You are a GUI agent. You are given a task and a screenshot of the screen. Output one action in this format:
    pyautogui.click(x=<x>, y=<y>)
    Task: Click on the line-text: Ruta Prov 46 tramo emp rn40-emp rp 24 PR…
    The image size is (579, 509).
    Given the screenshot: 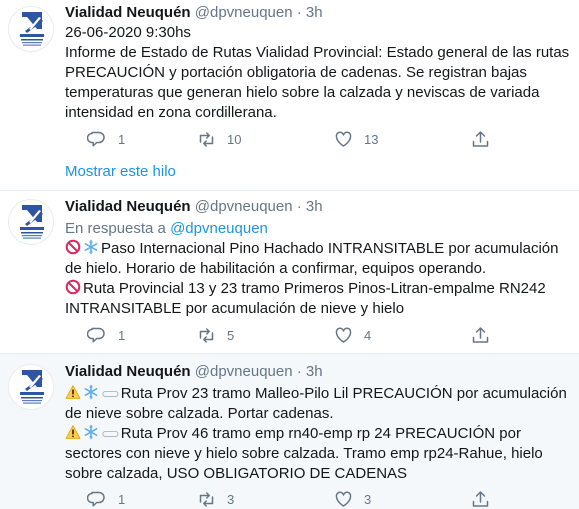 What is the action you would take?
    pyautogui.click(x=304, y=453)
    